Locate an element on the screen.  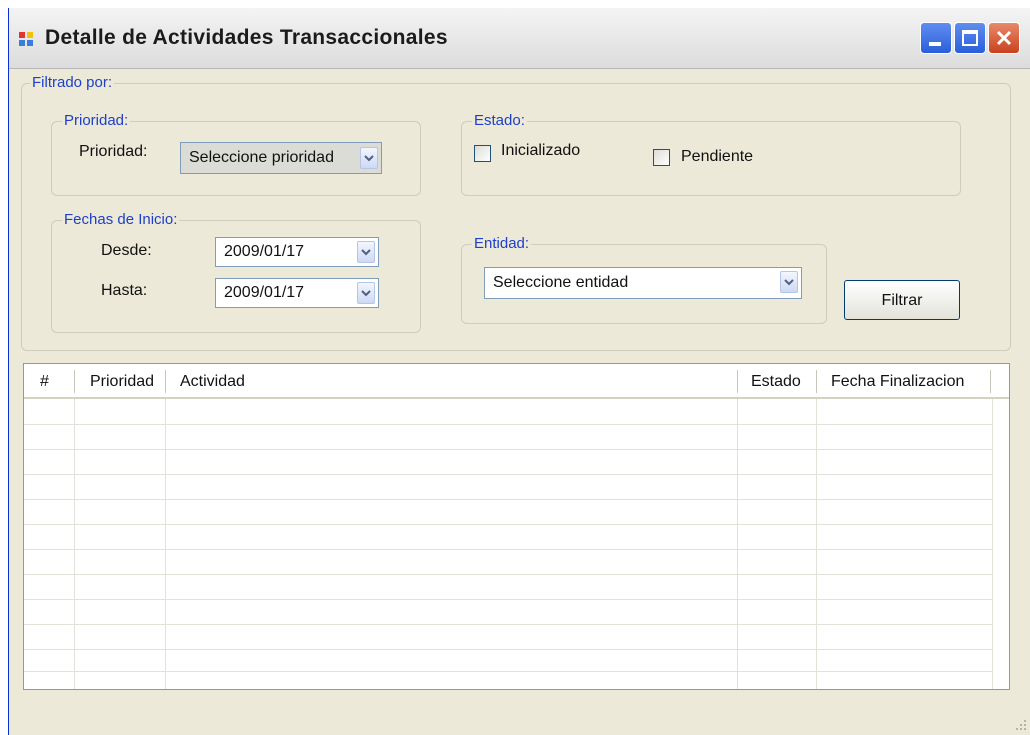
prioridad-legend: Prioridad: is located at coordinates (96, 120).